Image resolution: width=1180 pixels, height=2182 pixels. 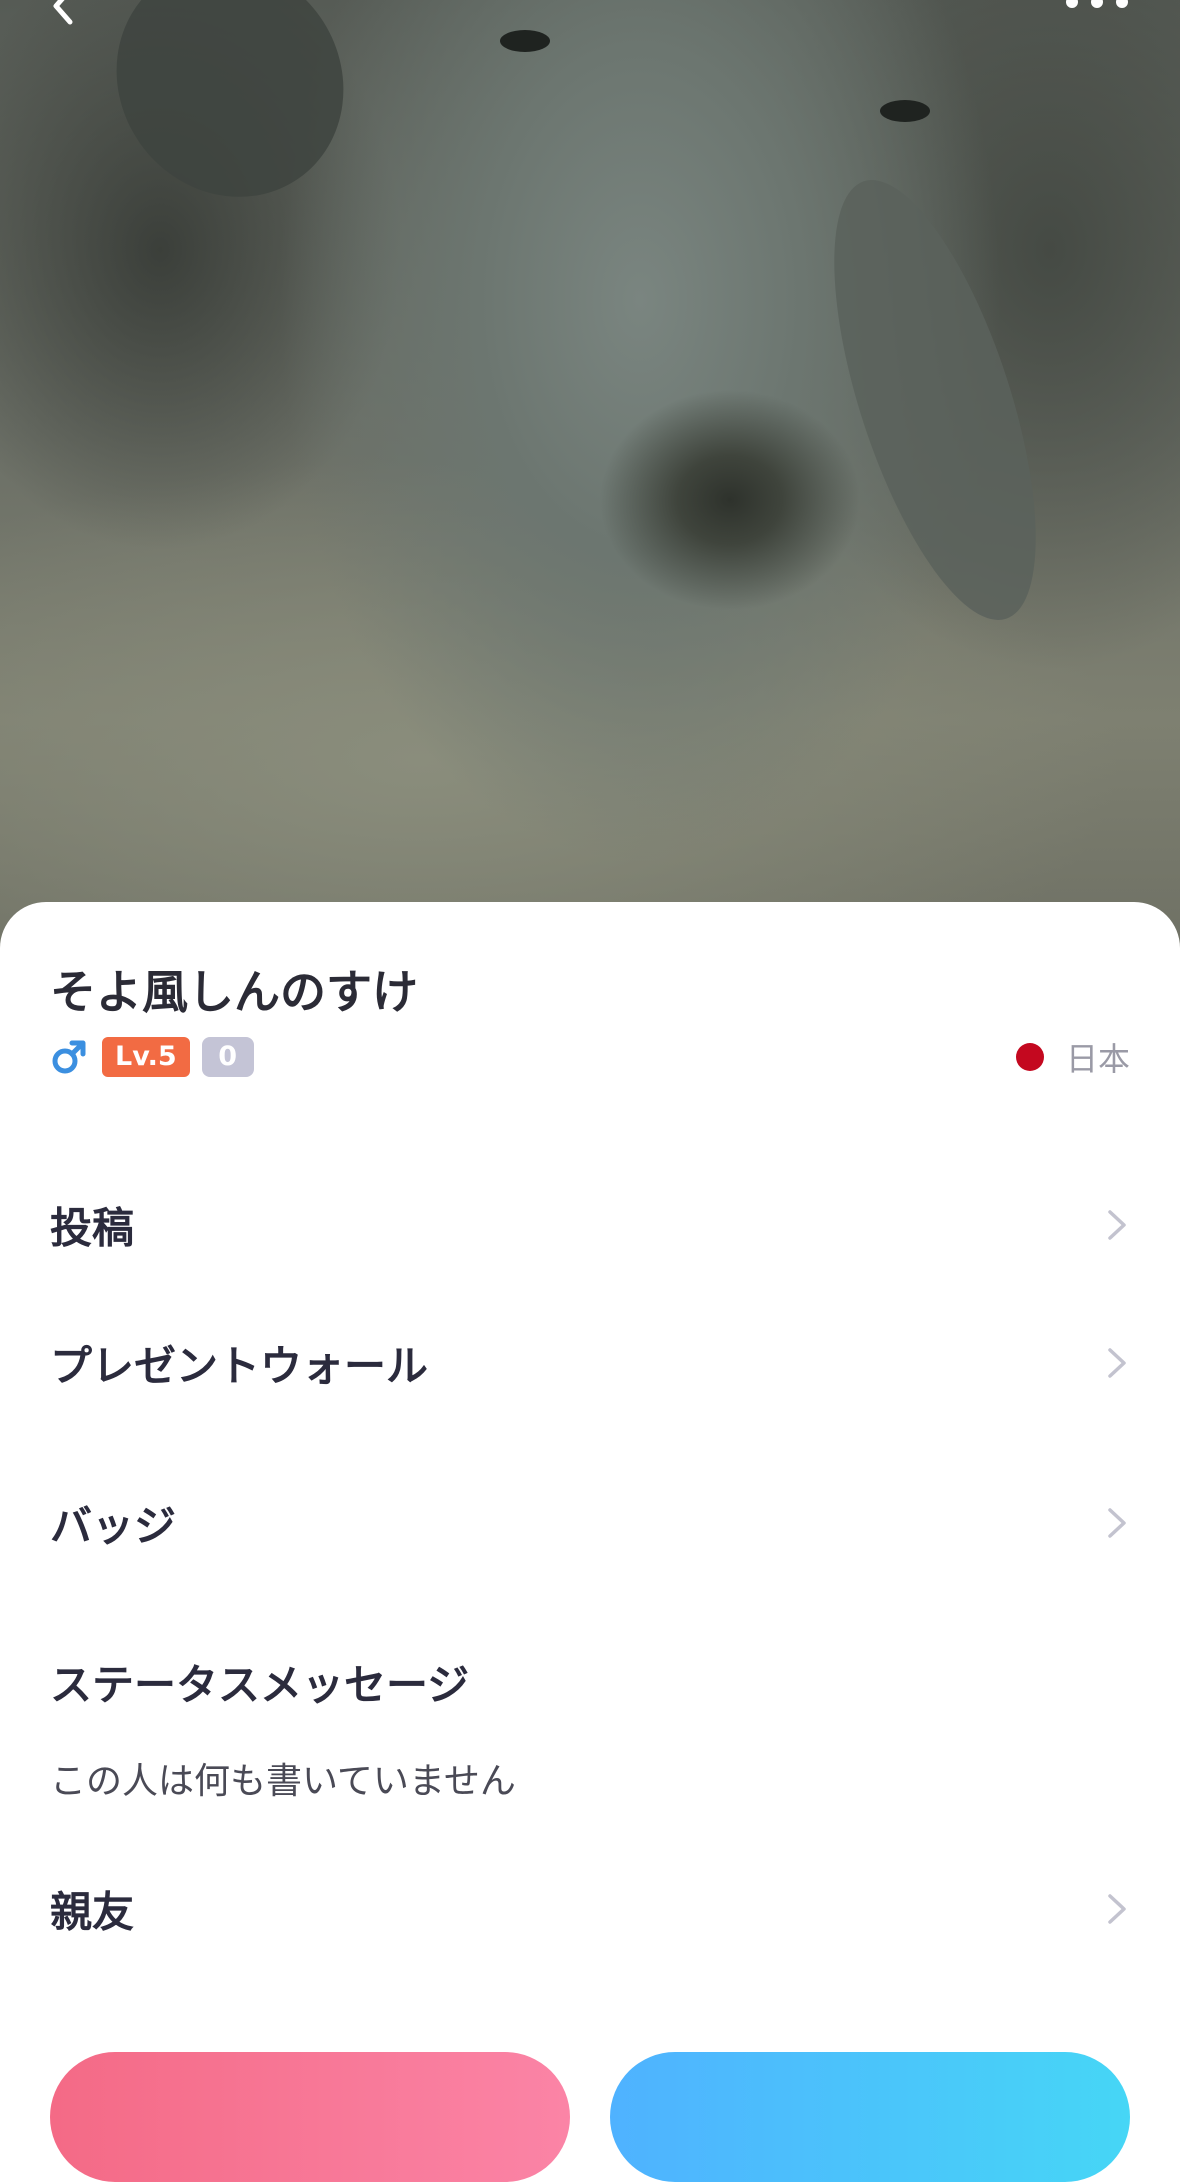 What do you see at coordinates (283, 1781) in the screenshot?
I see `status-message-text: この人は何も書いていません` at bounding box center [283, 1781].